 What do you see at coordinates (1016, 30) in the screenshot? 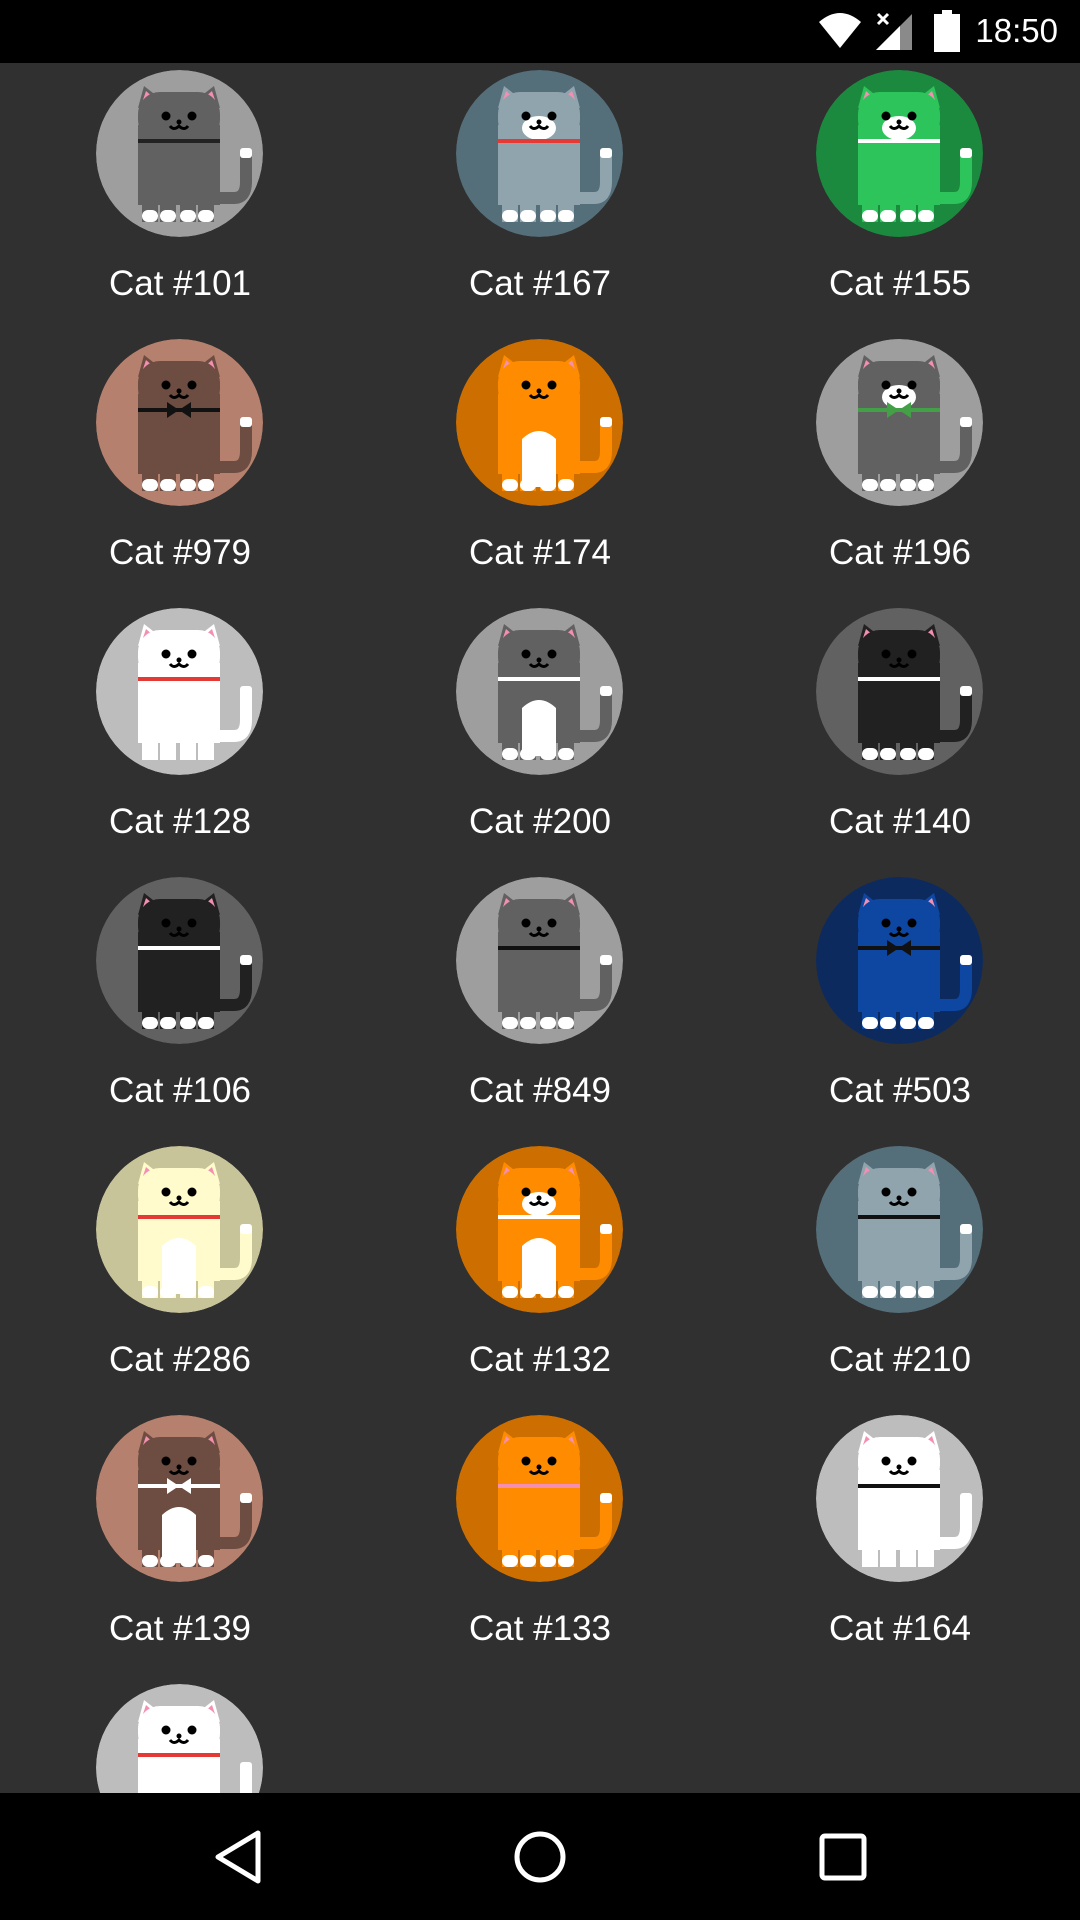
I see `status-time: 18:50` at bounding box center [1016, 30].